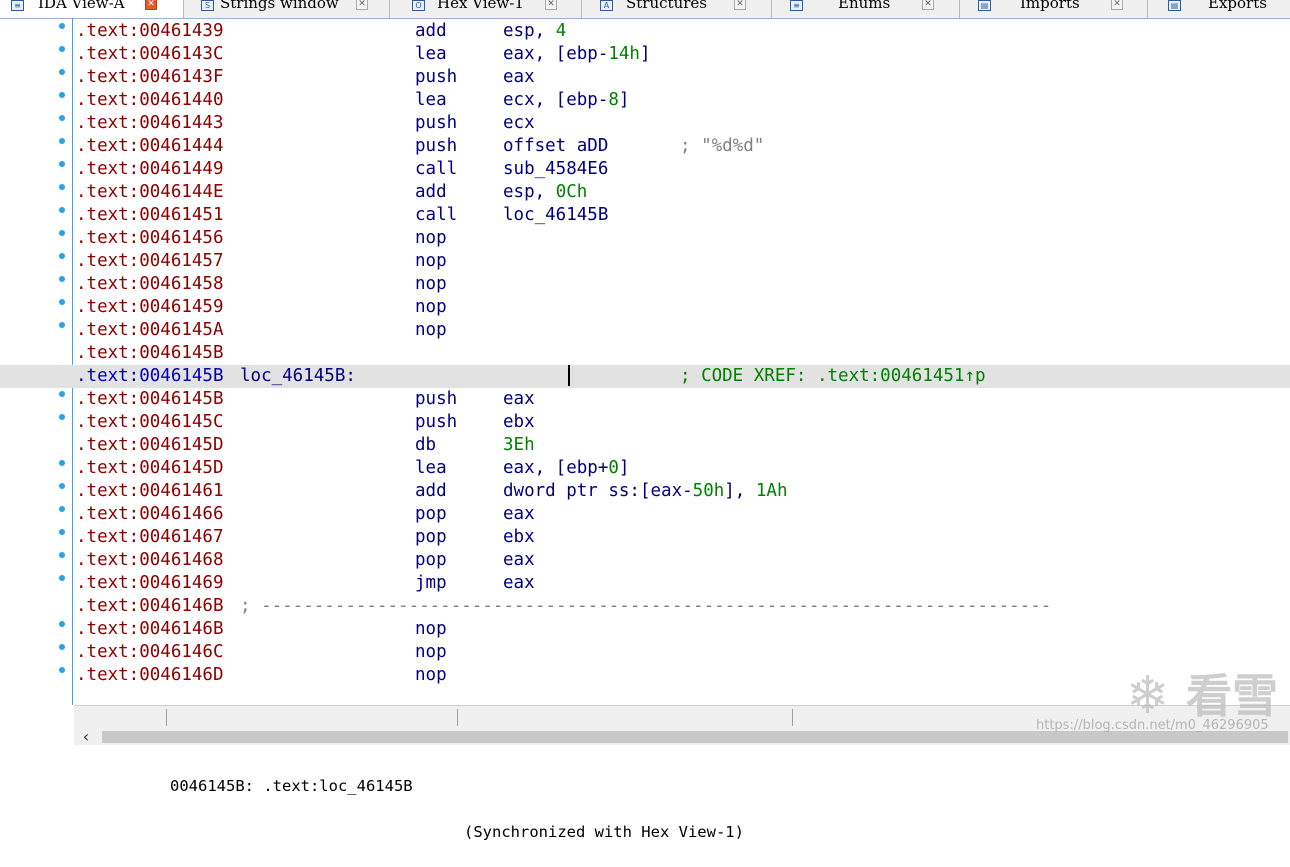 The width and height of the screenshot is (1290, 867). What do you see at coordinates (645, 422) in the screenshot?
I see `listing-row: .text:0046145C push ebx` at bounding box center [645, 422].